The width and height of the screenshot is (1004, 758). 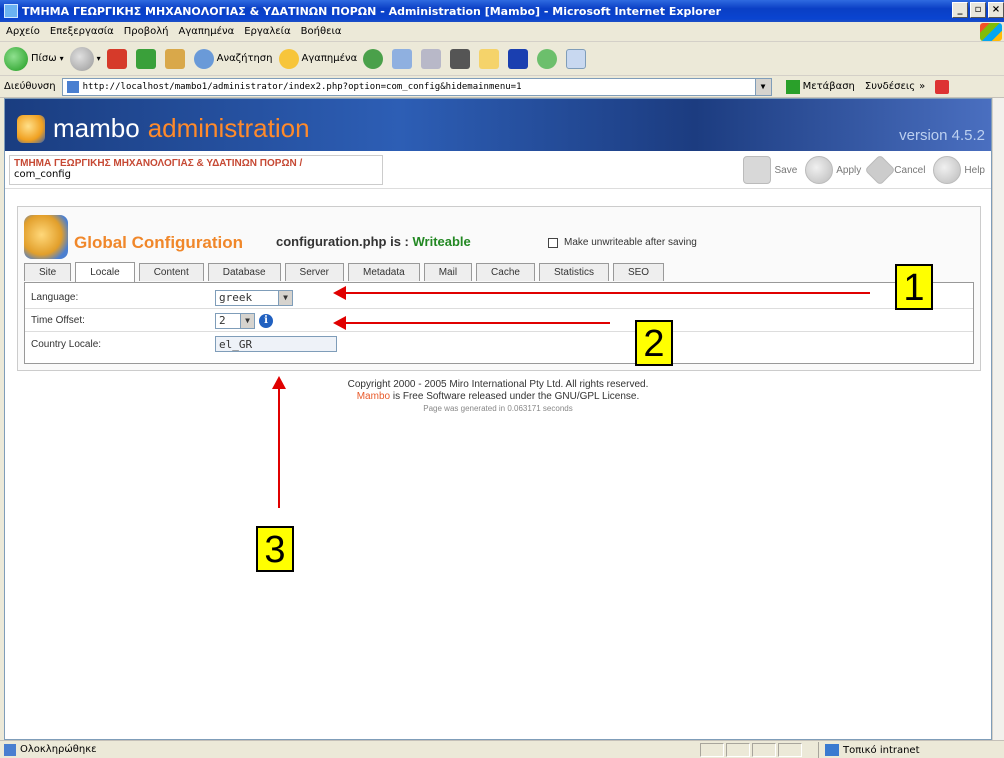 What do you see at coordinates (384, 272) in the screenshot?
I see `tab-metadata: Metadata` at bounding box center [384, 272].